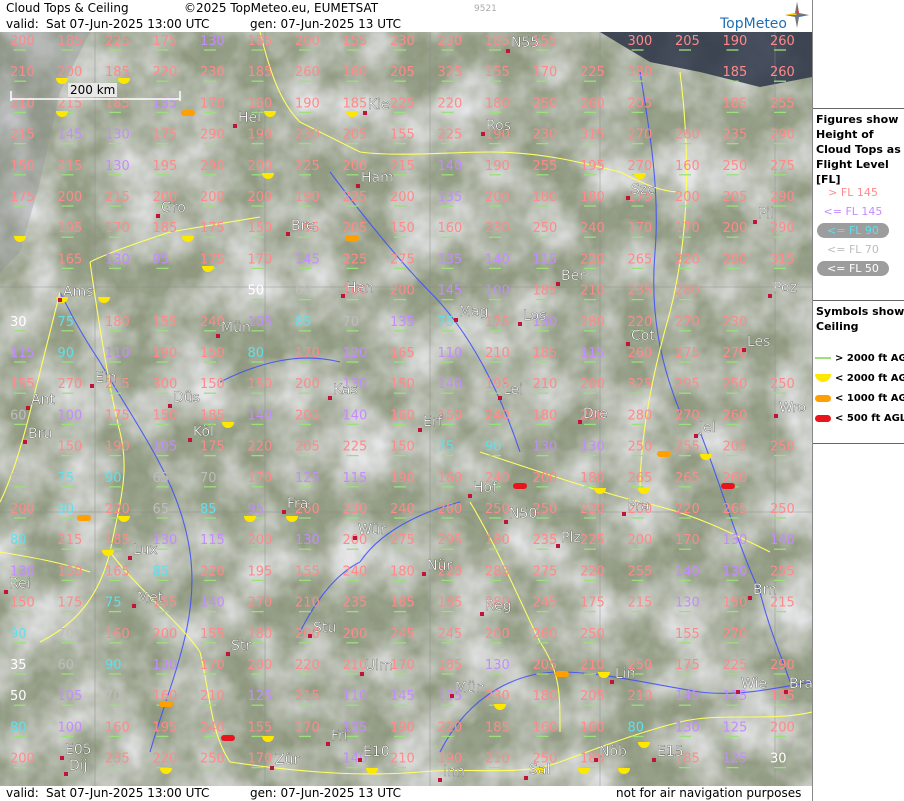 The height and width of the screenshot is (801, 904). Describe the element at coordinates (241, 646) in the screenshot. I see `city-label: Str` at that location.